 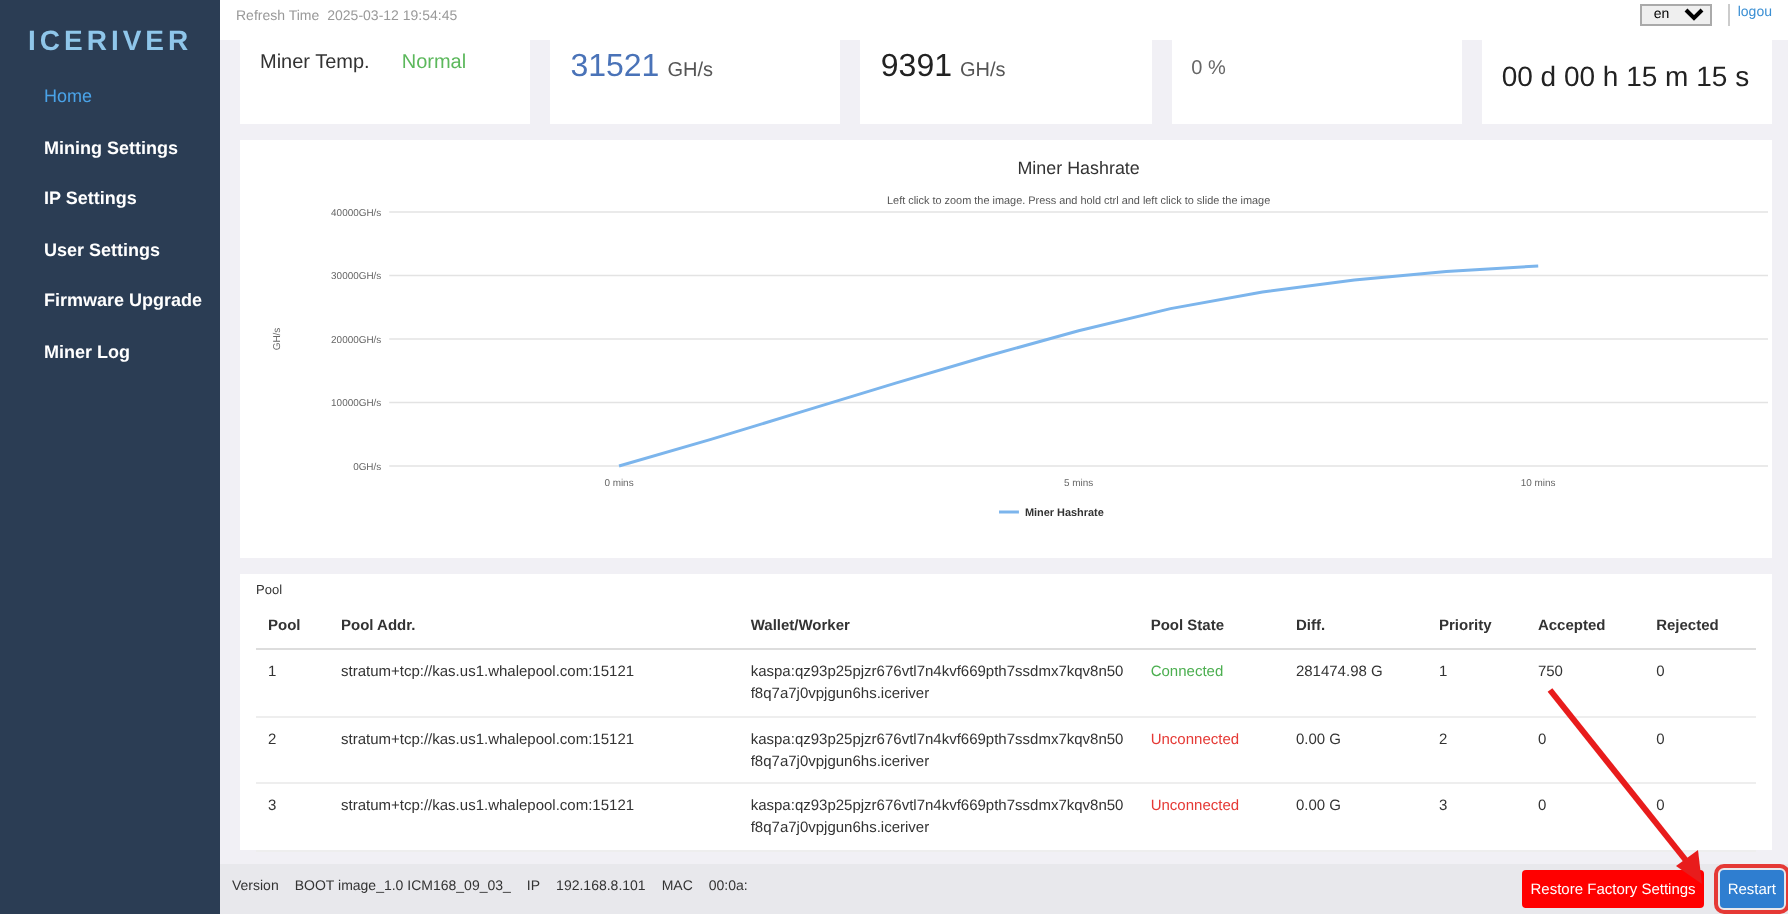 What do you see at coordinates (1208, 70) in the screenshot?
I see `stat-value: 0 %` at bounding box center [1208, 70].